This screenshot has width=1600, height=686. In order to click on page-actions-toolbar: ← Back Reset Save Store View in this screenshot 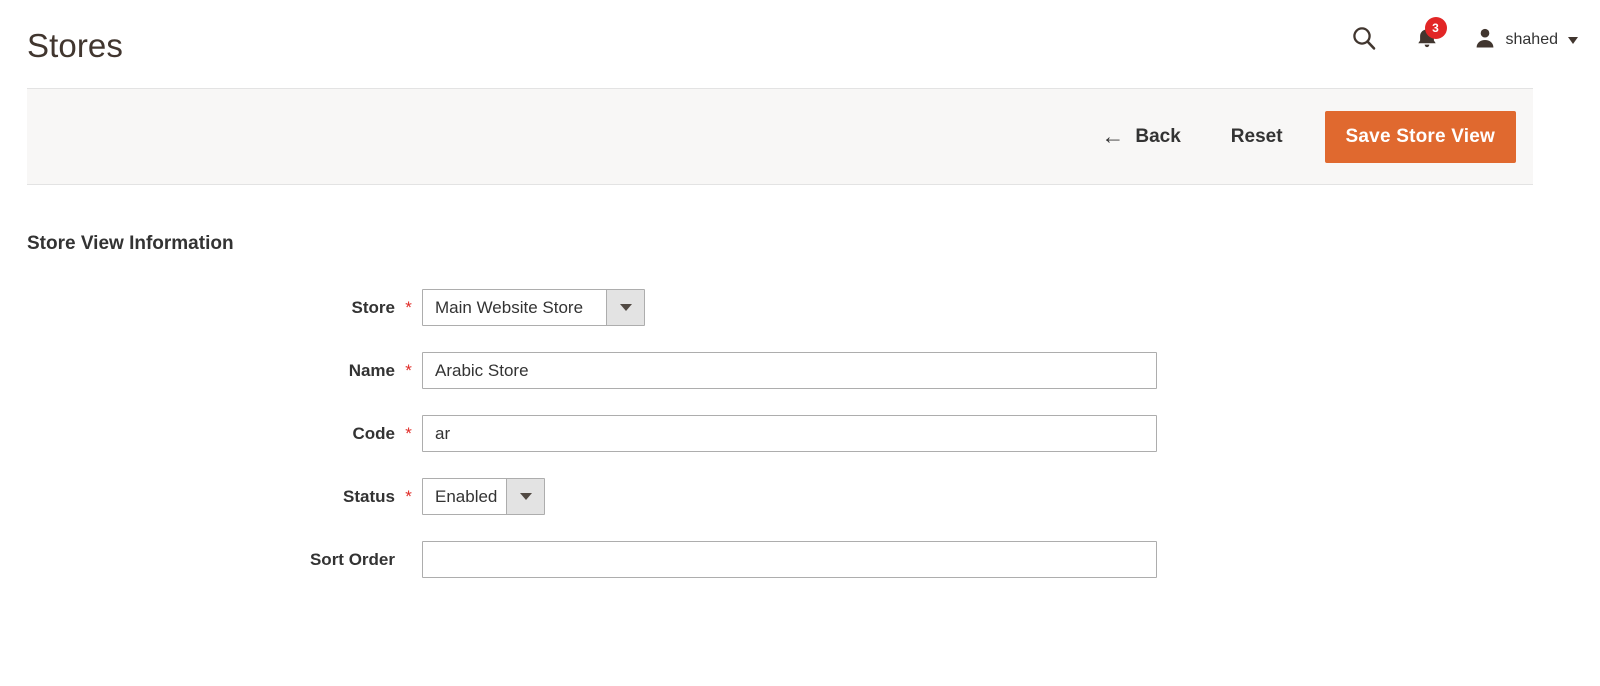, I will do `click(780, 136)`.